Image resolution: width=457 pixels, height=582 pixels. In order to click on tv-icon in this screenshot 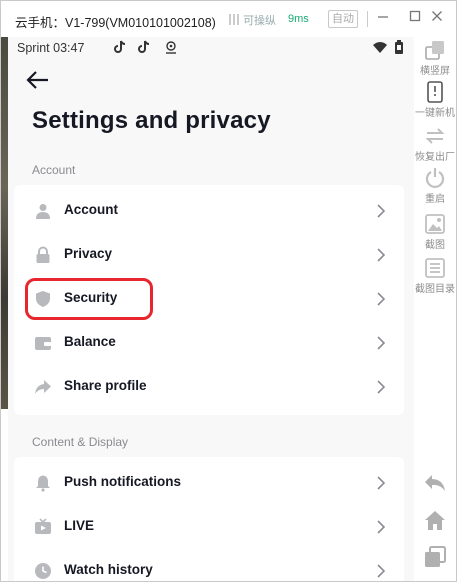, I will do `click(43, 526)`.